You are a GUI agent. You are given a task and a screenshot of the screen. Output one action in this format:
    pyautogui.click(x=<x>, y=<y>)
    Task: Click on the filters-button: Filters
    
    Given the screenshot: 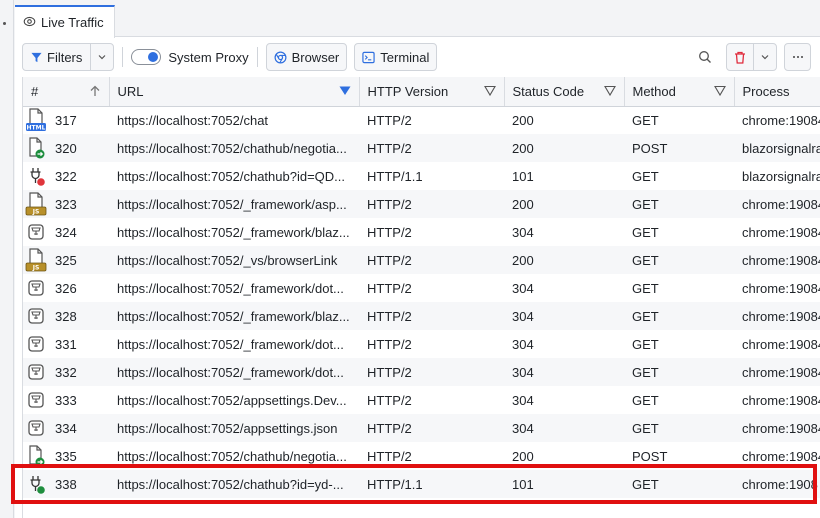 What is the action you would take?
    pyautogui.click(x=56, y=57)
    